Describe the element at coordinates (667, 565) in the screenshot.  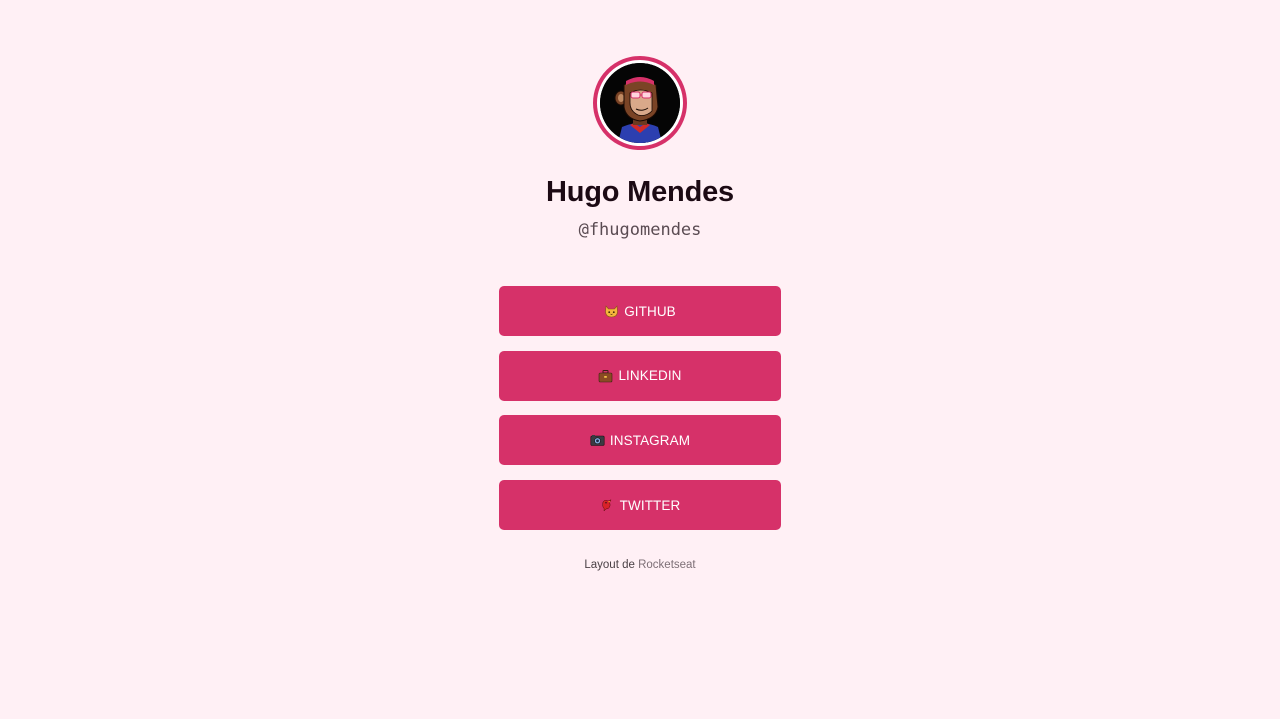
I see `rocketseat-link: Rocketseat` at that location.